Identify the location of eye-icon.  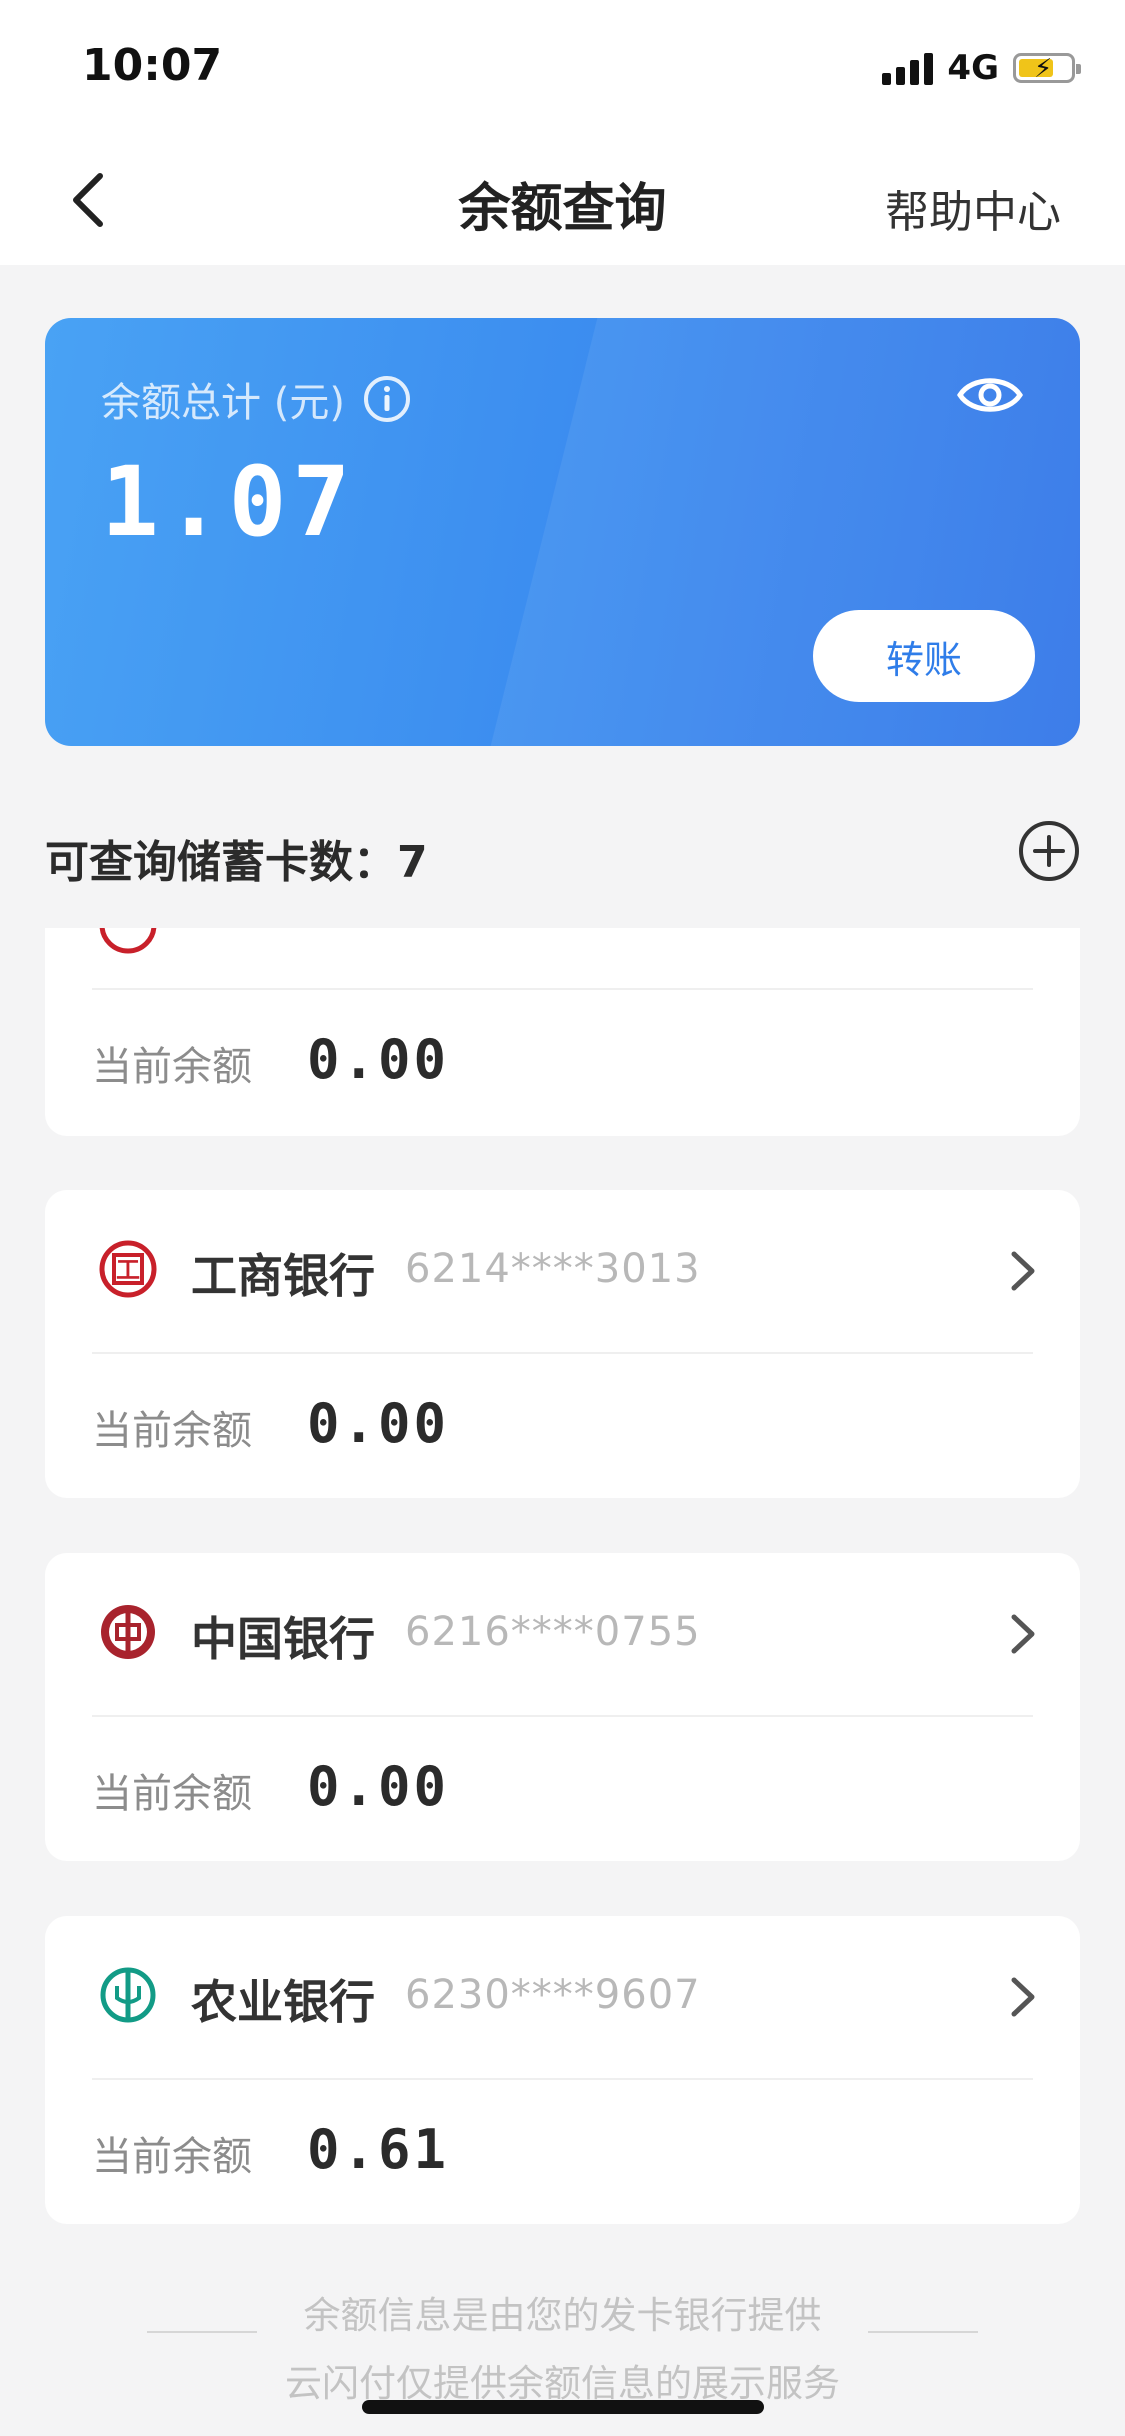
(990, 395).